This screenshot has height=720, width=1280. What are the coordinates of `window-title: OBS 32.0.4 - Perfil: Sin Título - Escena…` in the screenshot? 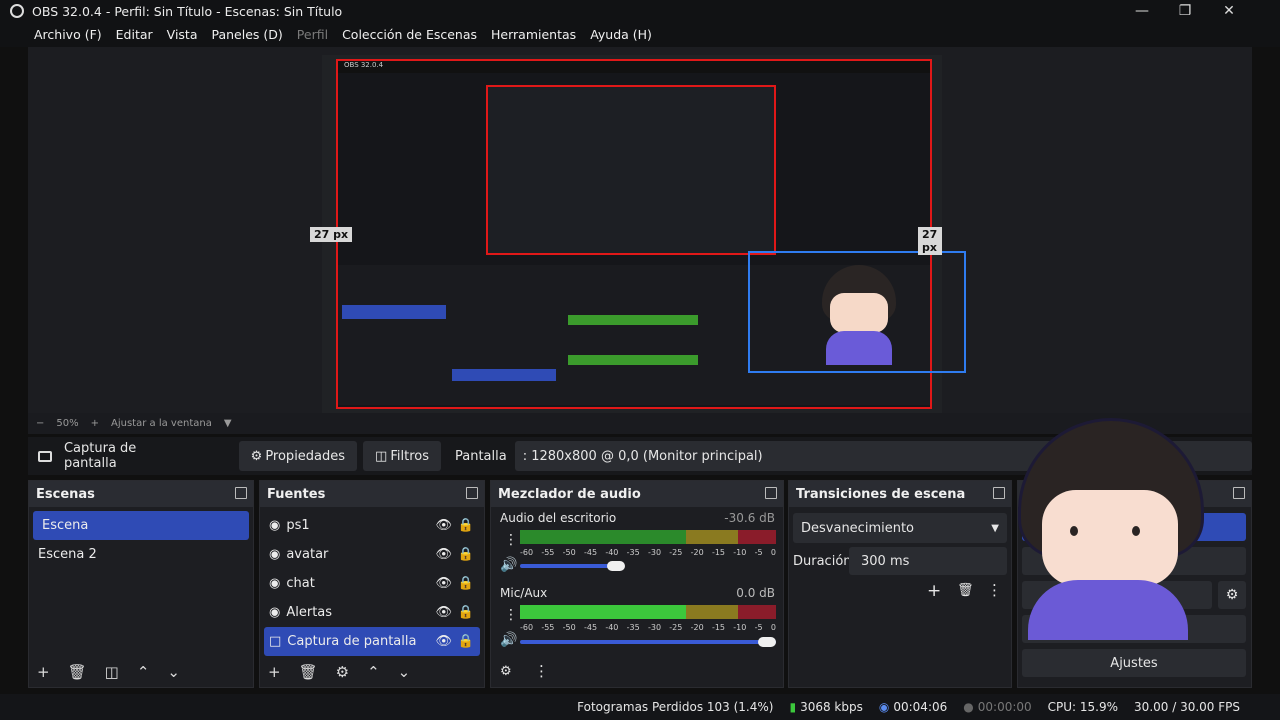 It's located at (187, 11).